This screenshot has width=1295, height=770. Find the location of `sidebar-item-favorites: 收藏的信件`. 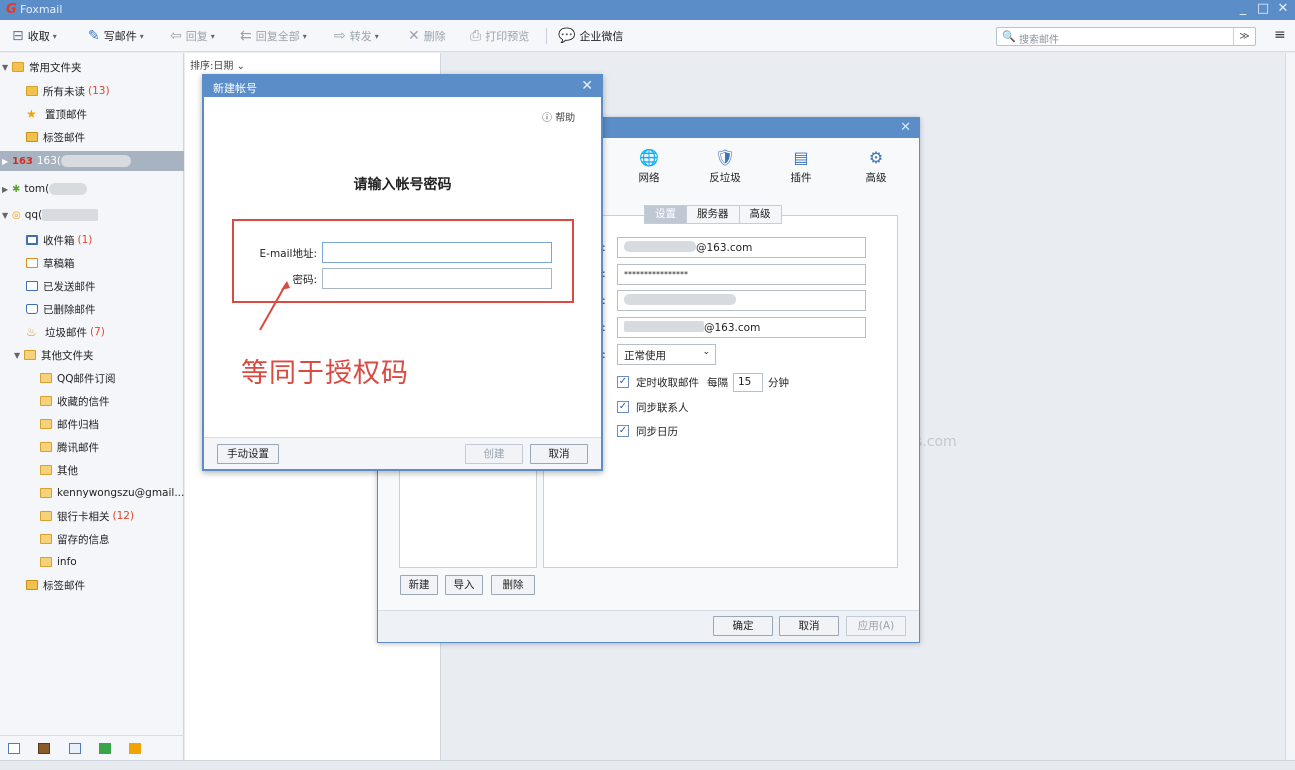

sidebar-item-favorites: 收藏的信件 is located at coordinates (75, 401).